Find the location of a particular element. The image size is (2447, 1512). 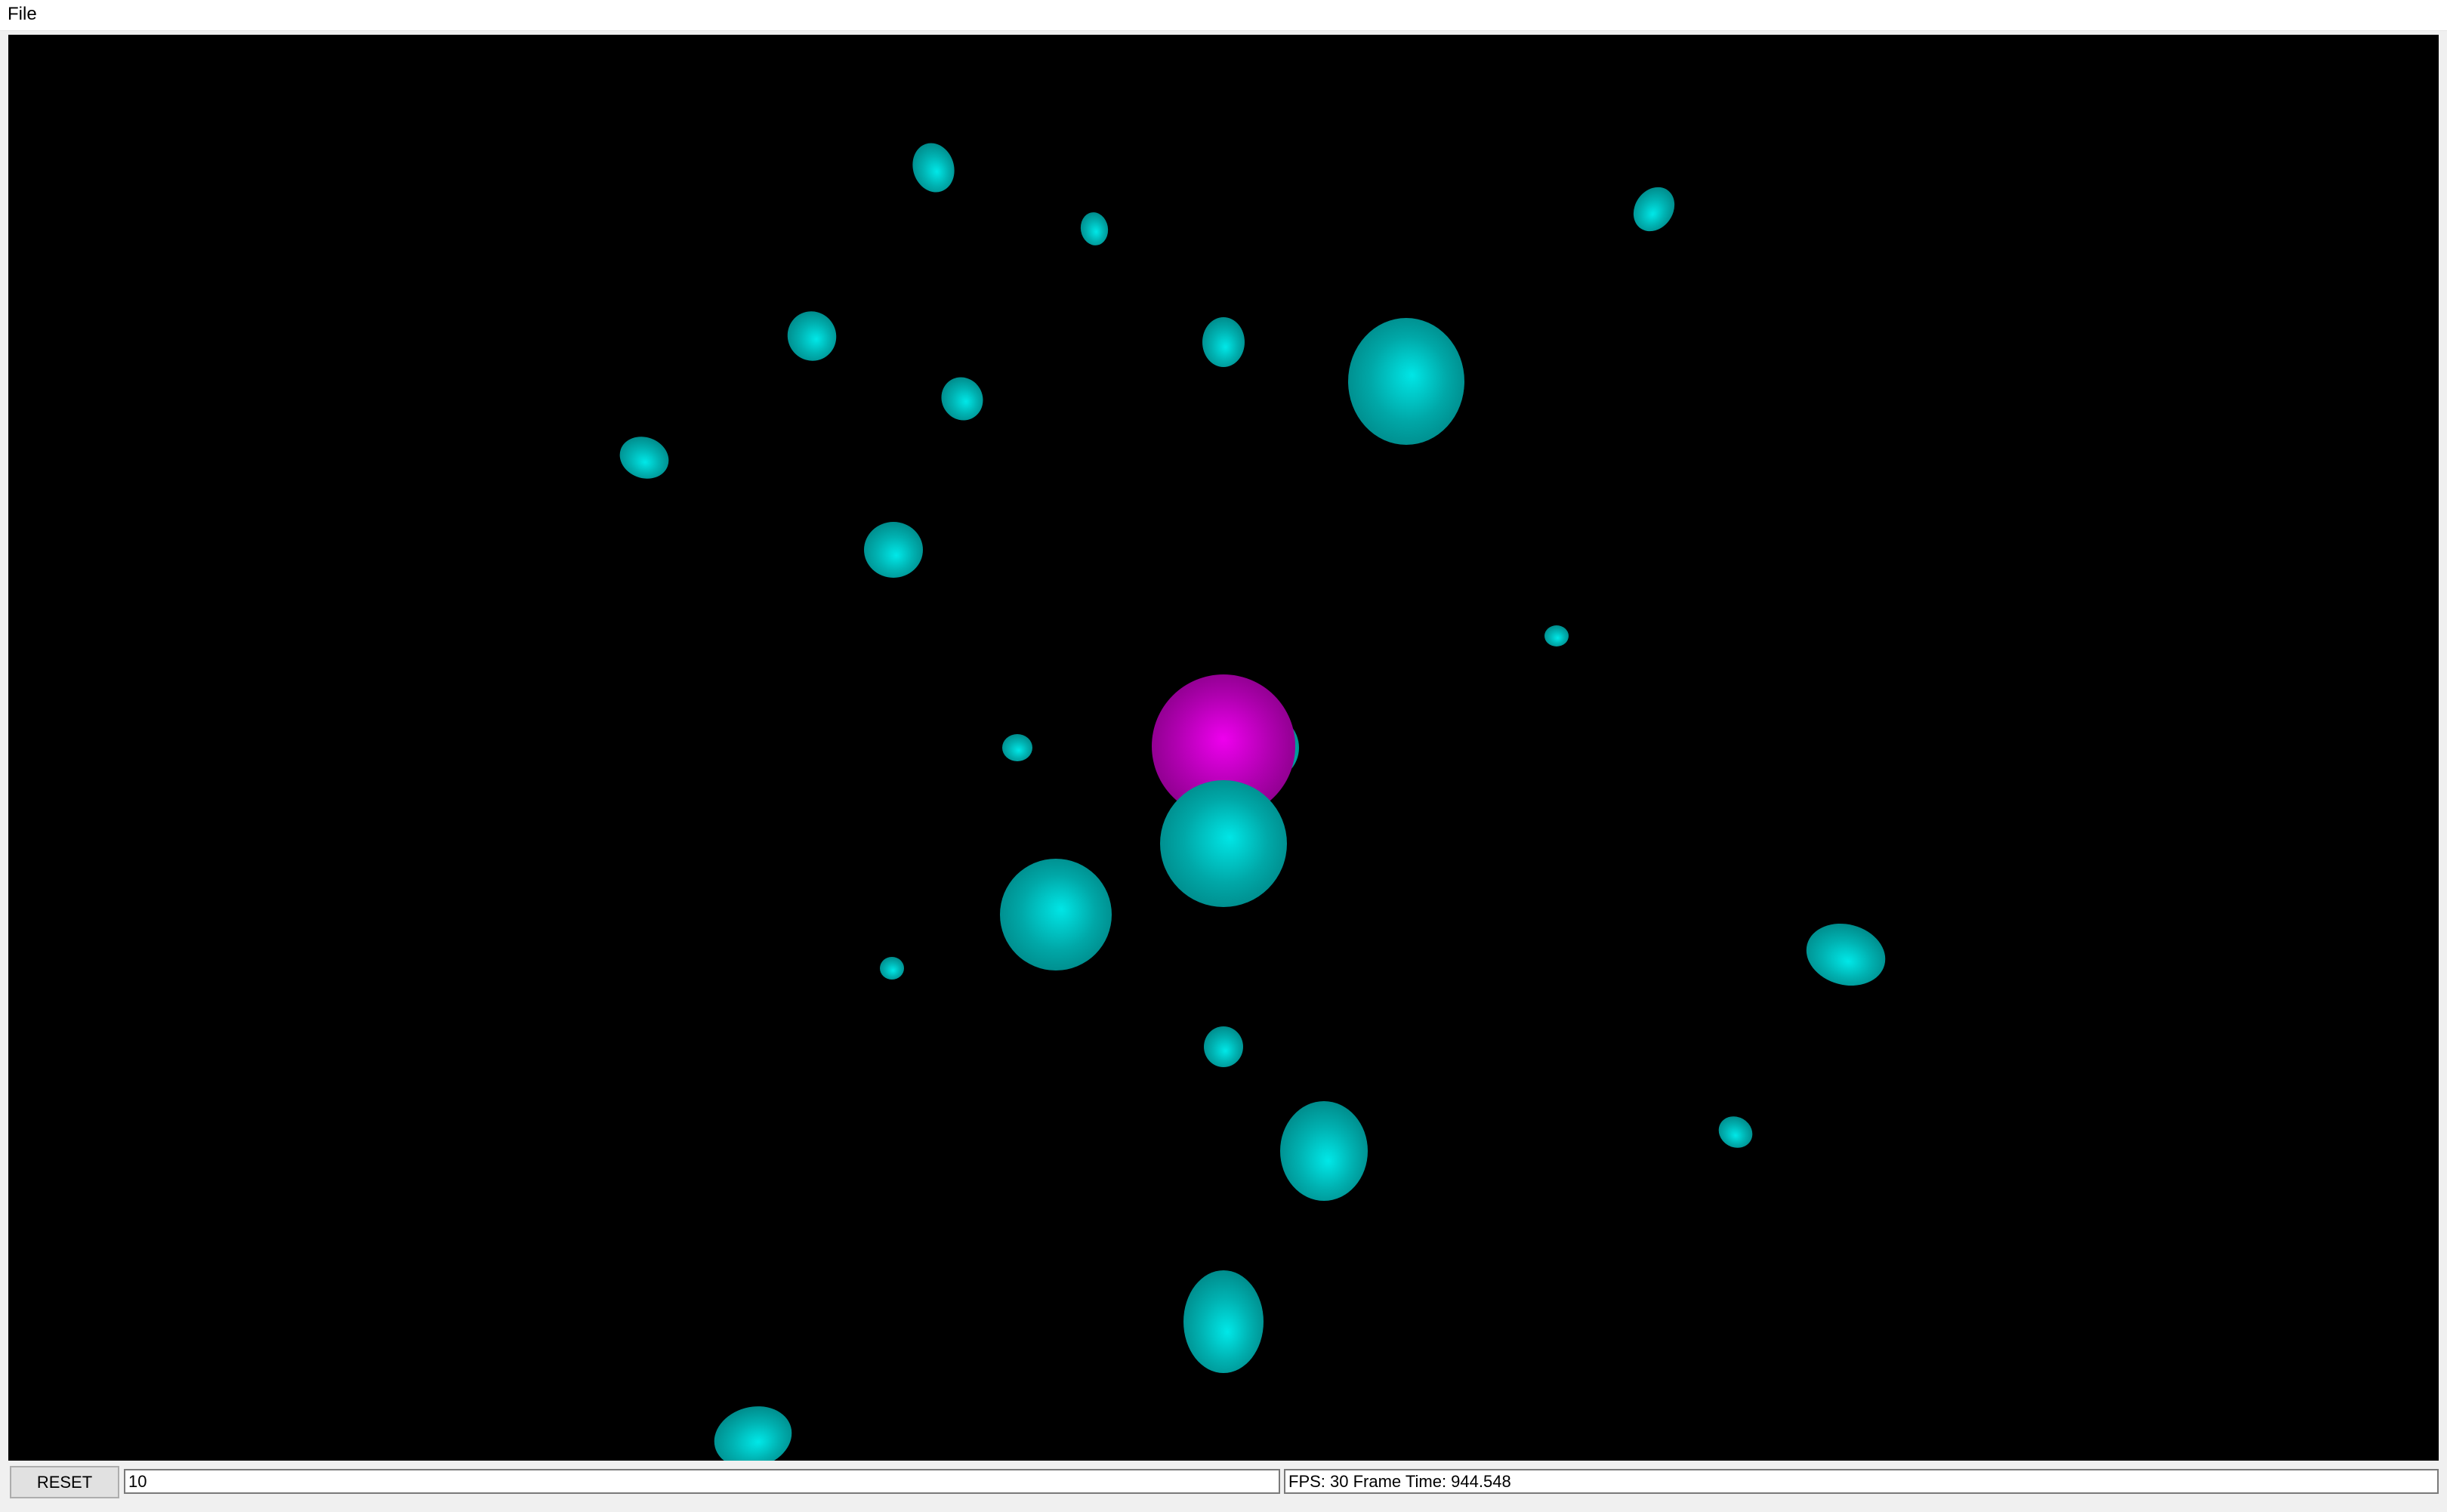

sphere-count-input is located at coordinates (702, 1481).